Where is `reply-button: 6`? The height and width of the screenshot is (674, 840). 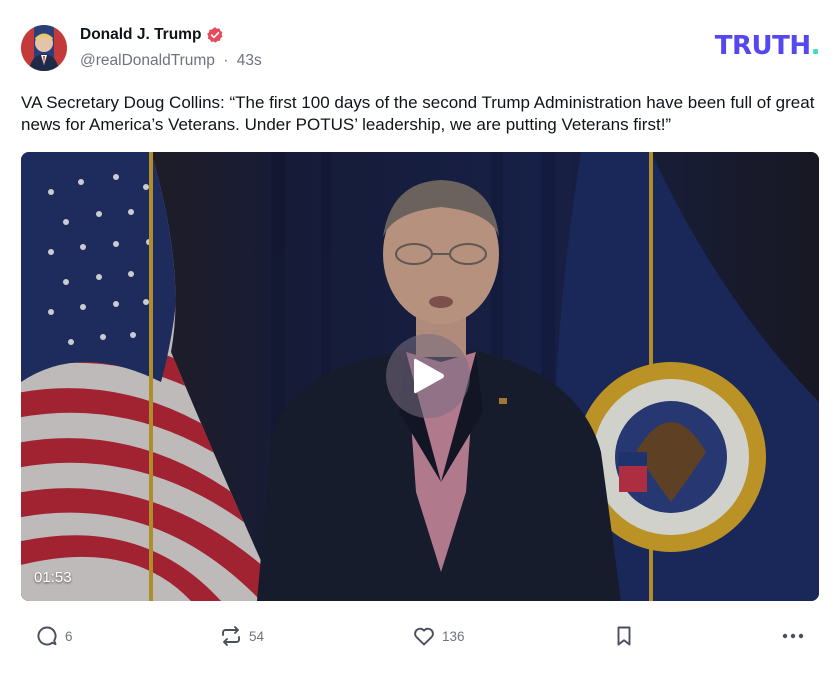
reply-button: 6 is located at coordinates (54, 636).